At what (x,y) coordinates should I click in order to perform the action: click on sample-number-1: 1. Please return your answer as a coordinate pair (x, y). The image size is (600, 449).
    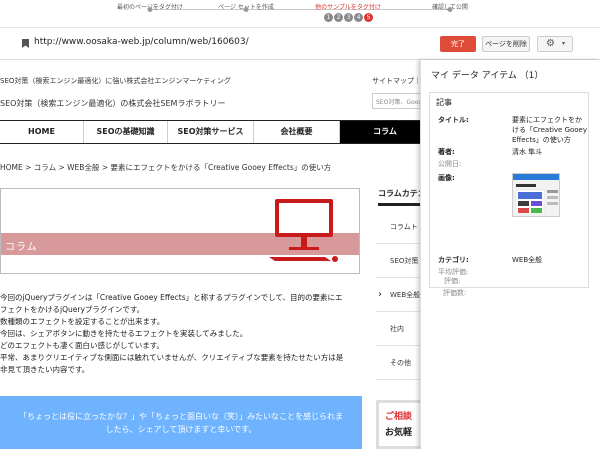
    Looking at the image, I should click on (328, 17).